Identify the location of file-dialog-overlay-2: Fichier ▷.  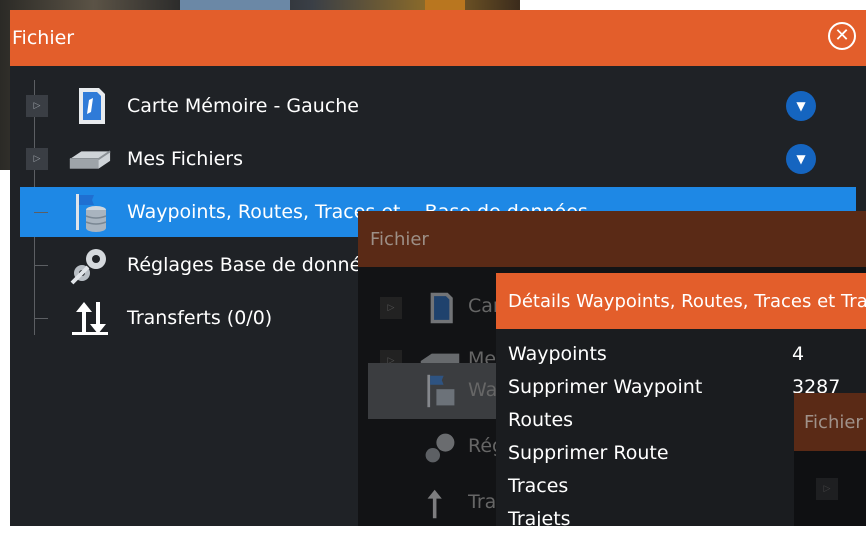
(830, 459).